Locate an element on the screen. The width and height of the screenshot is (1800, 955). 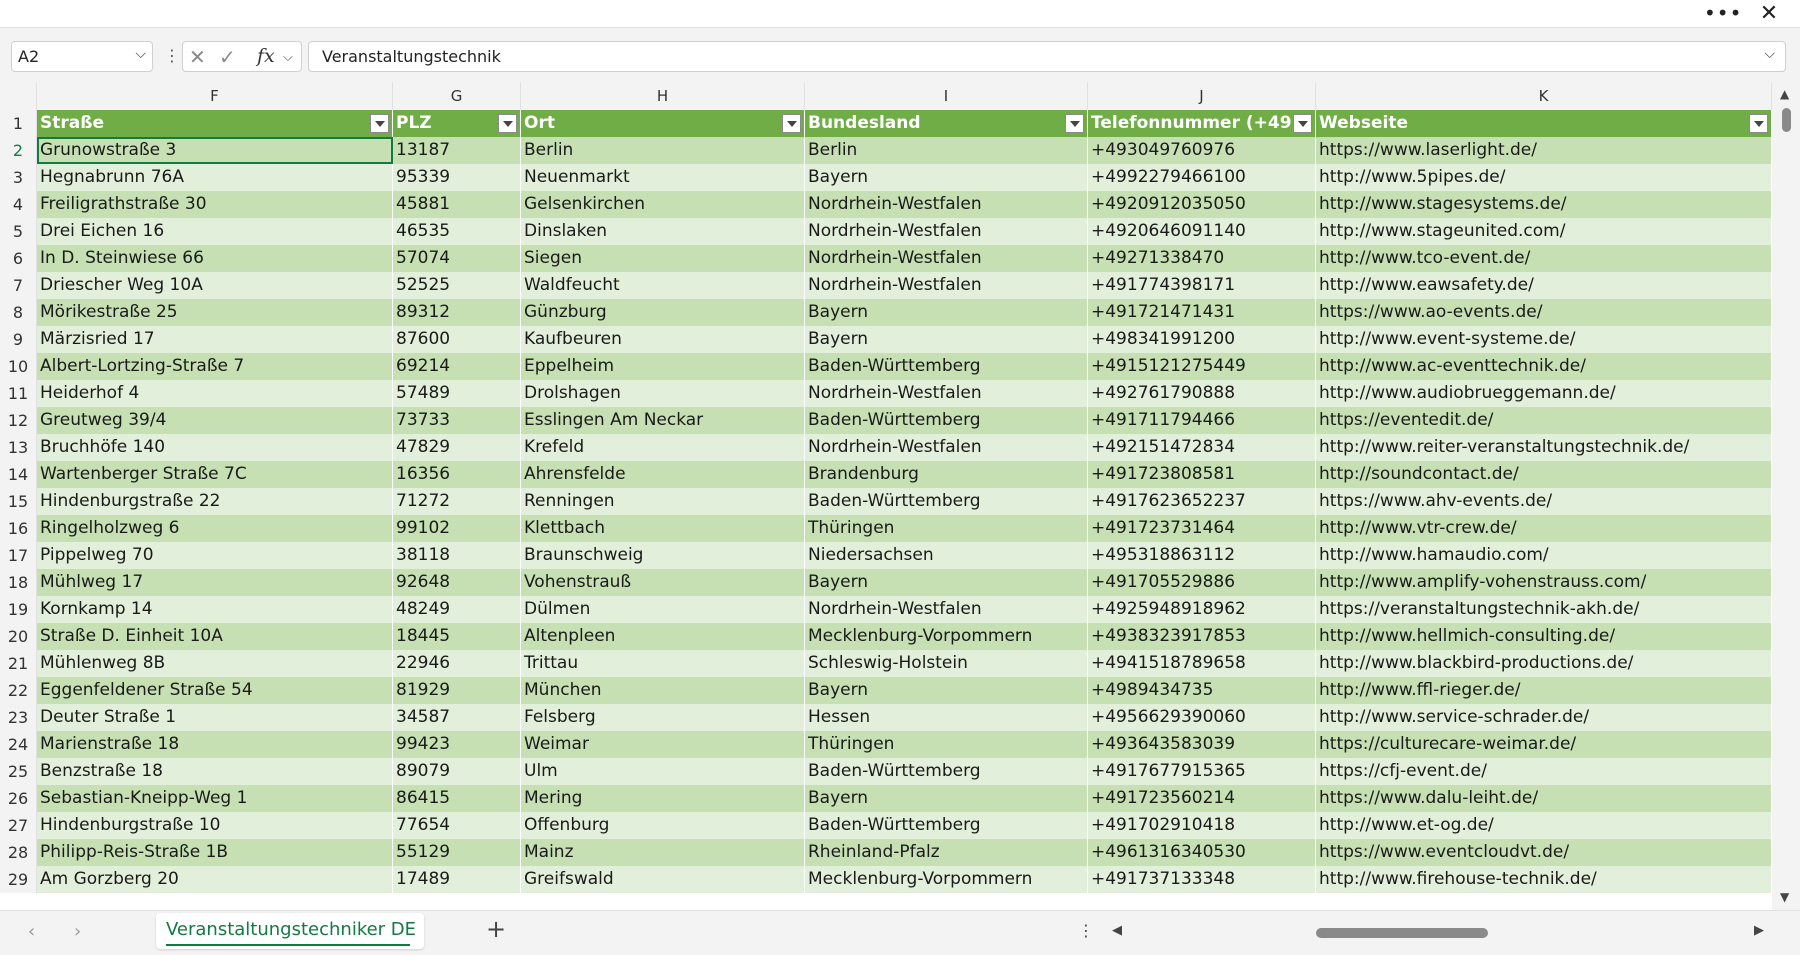
cell: http://www.ffl-rieger.de/ is located at coordinates (1544, 690).